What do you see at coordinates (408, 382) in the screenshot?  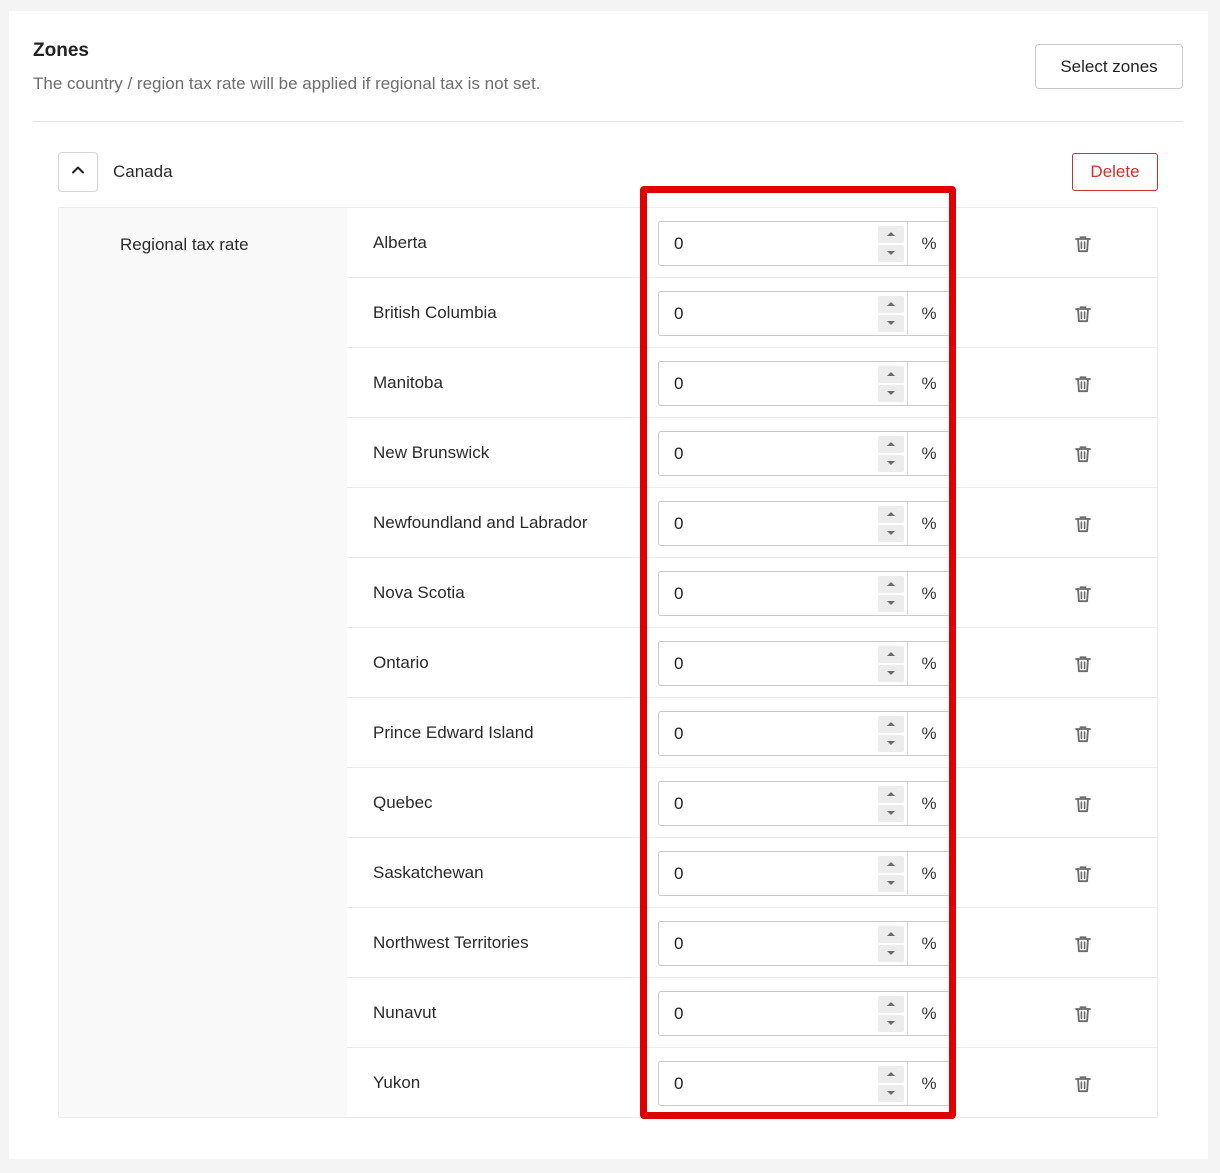 I see `province-name: Manitoba` at bounding box center [408, 382].